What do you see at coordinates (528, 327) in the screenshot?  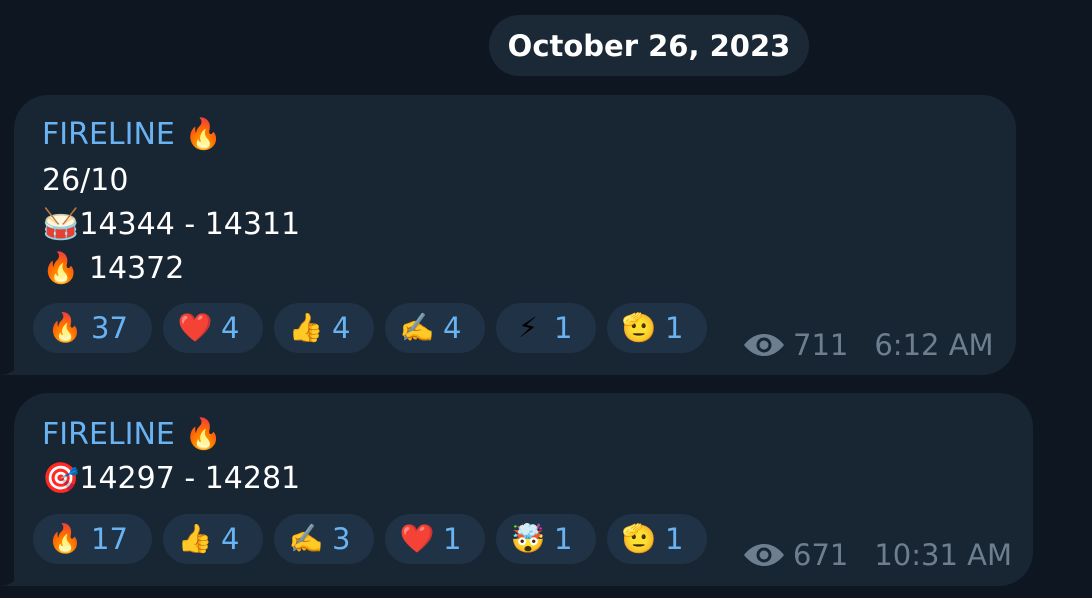 I see `lightning-icon: ⚡` at bounding box center [528, 327].